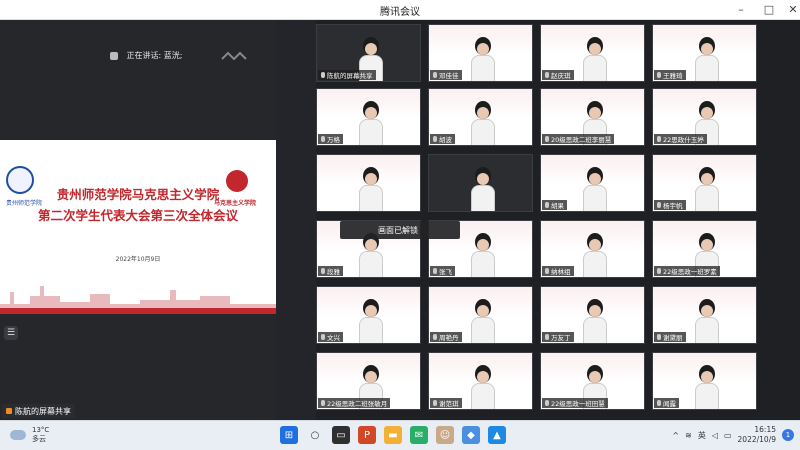  I want to click on participant-tile: 胡波, so click(480, 117).